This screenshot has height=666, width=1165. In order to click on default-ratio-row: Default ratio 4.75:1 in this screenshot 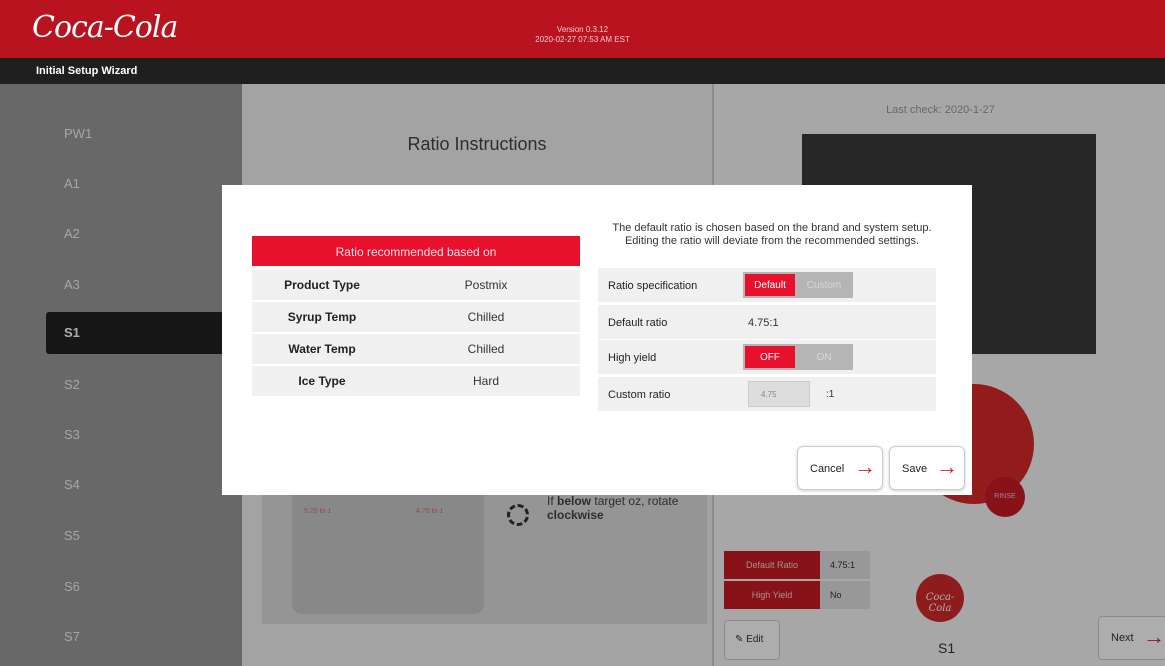, I will do `click(767, 322)`.